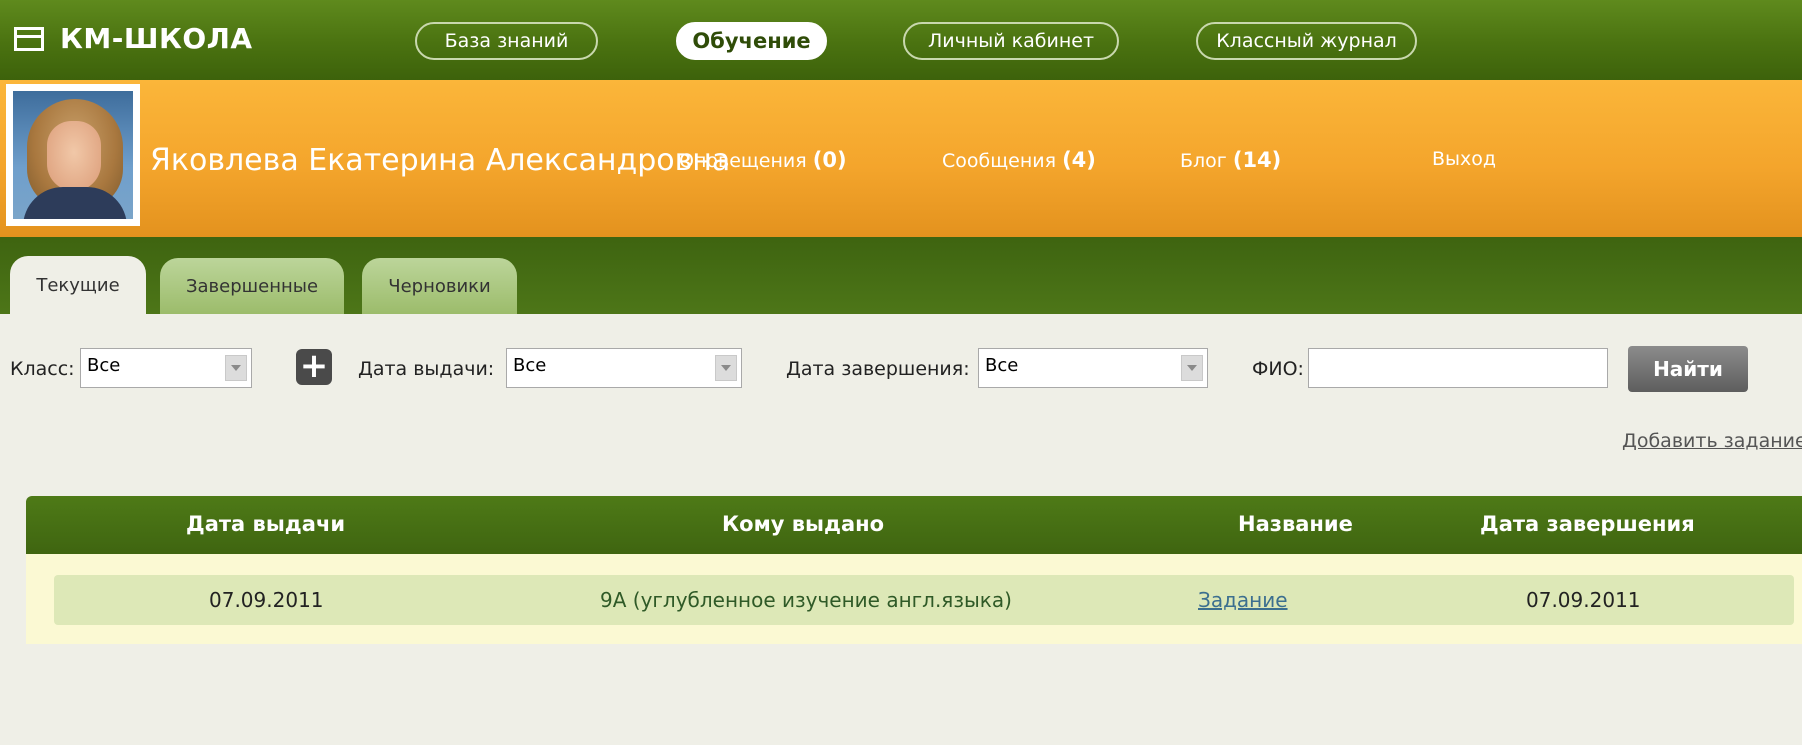 Image resolution: width=1802 pixels, height=745 pixels. Describe the element at coordinates (506, 41) in the screenshot. I see `nav-knowledge-base: База знаний` at that location.